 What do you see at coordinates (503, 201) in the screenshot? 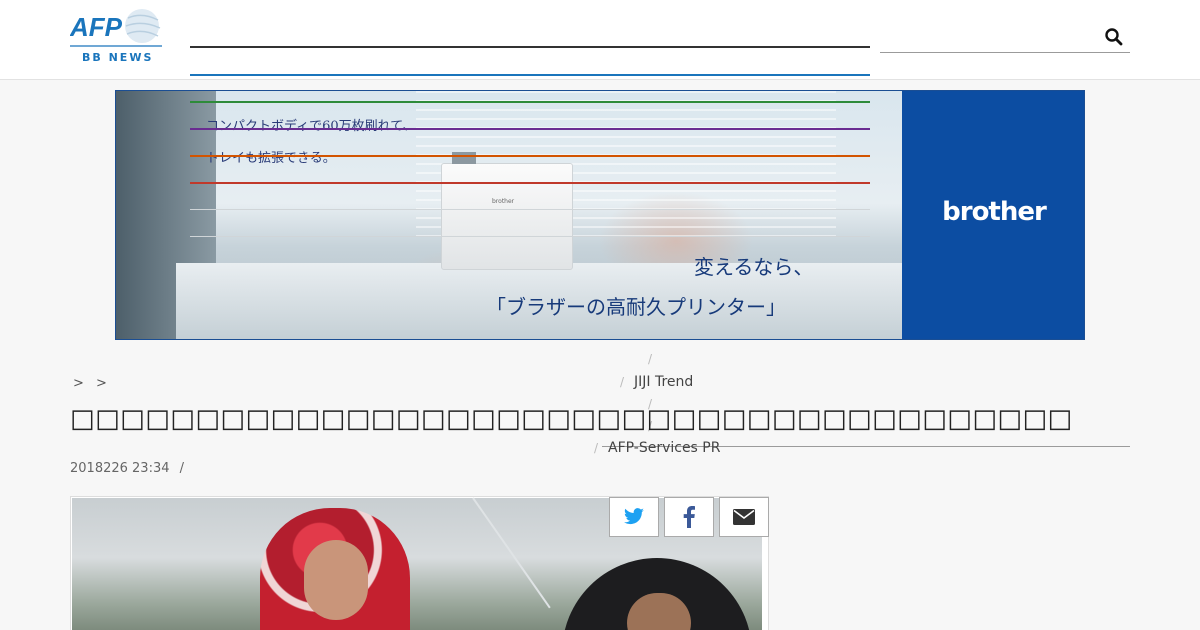
I see `printer-brand-label: brother` at bounding box center [503, 201].